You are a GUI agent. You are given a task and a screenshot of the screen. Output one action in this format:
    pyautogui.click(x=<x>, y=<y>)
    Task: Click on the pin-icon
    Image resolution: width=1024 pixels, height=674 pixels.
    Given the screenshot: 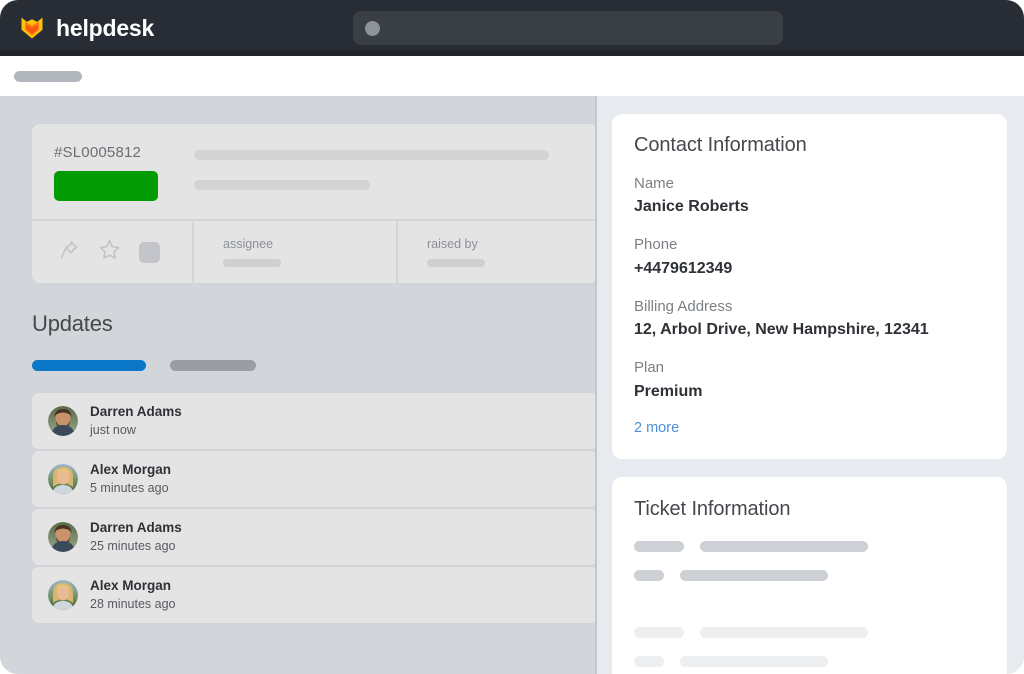 What is the action you would take?
    pyautogui.click(x=69, y=252)
    